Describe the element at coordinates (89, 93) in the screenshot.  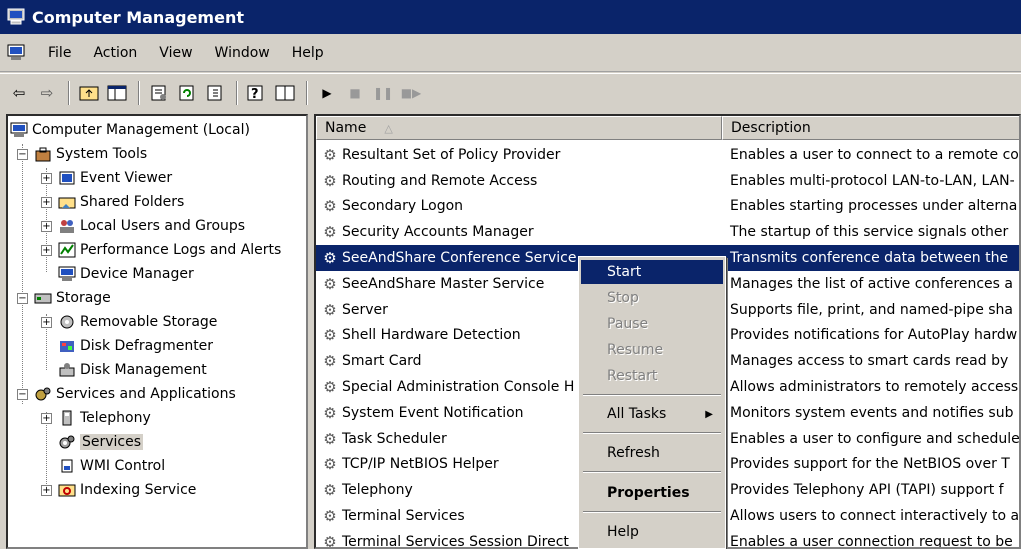
I see `up-folder-icon` at that location.